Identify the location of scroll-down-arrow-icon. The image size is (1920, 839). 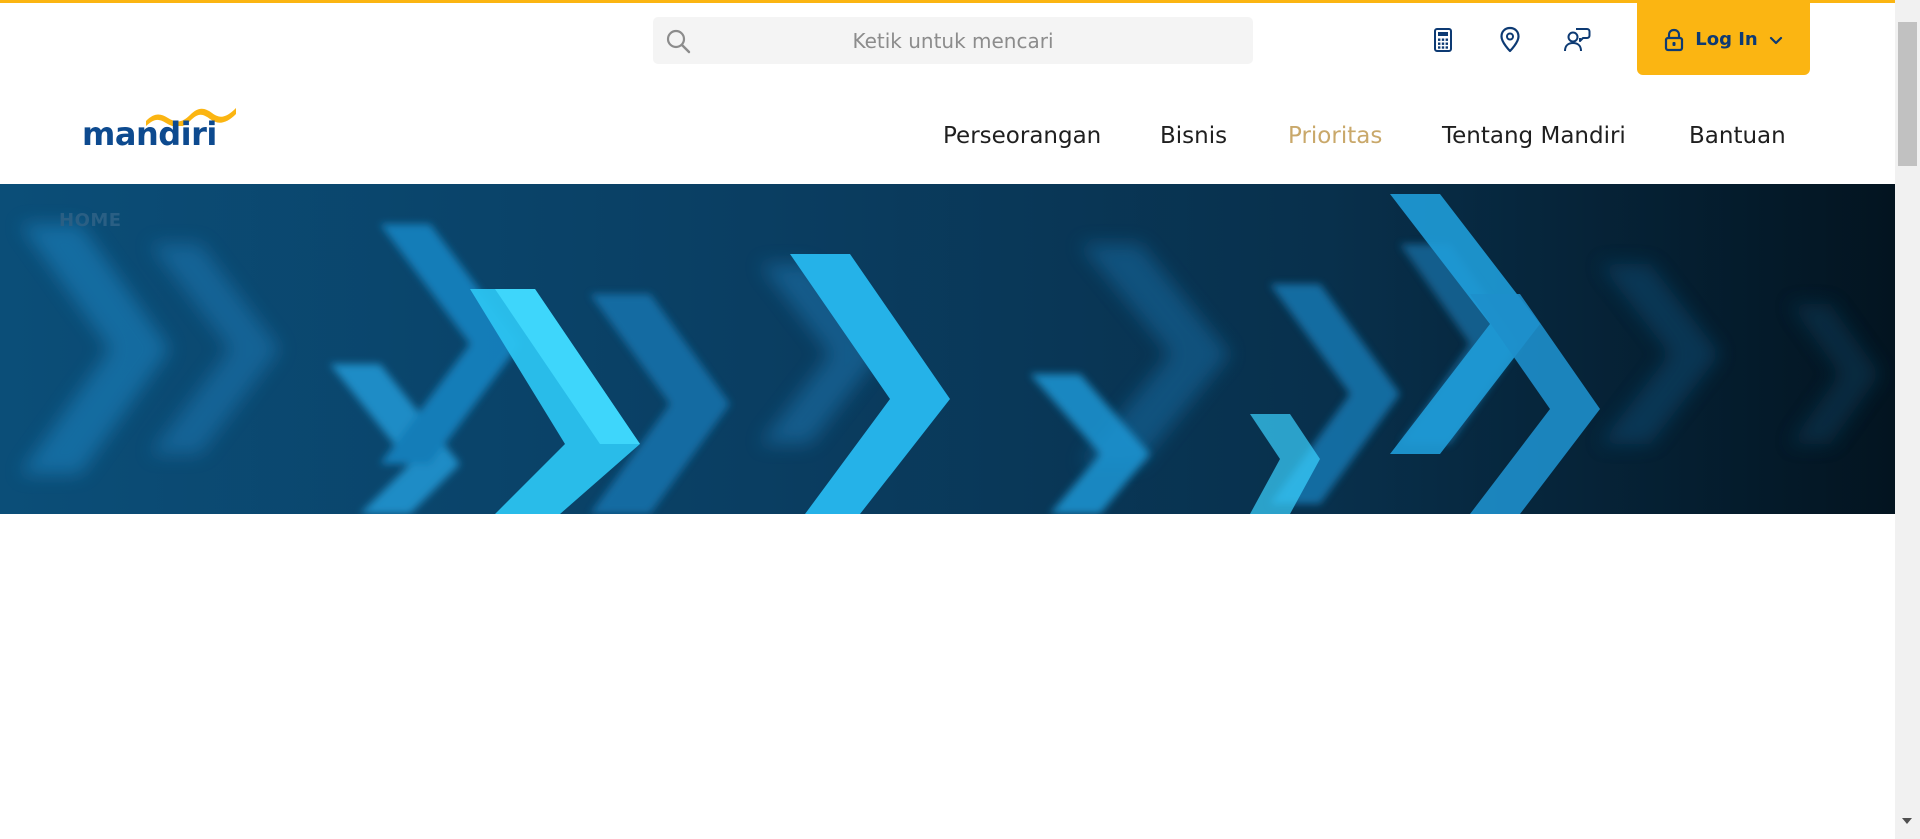
(1907, 821).